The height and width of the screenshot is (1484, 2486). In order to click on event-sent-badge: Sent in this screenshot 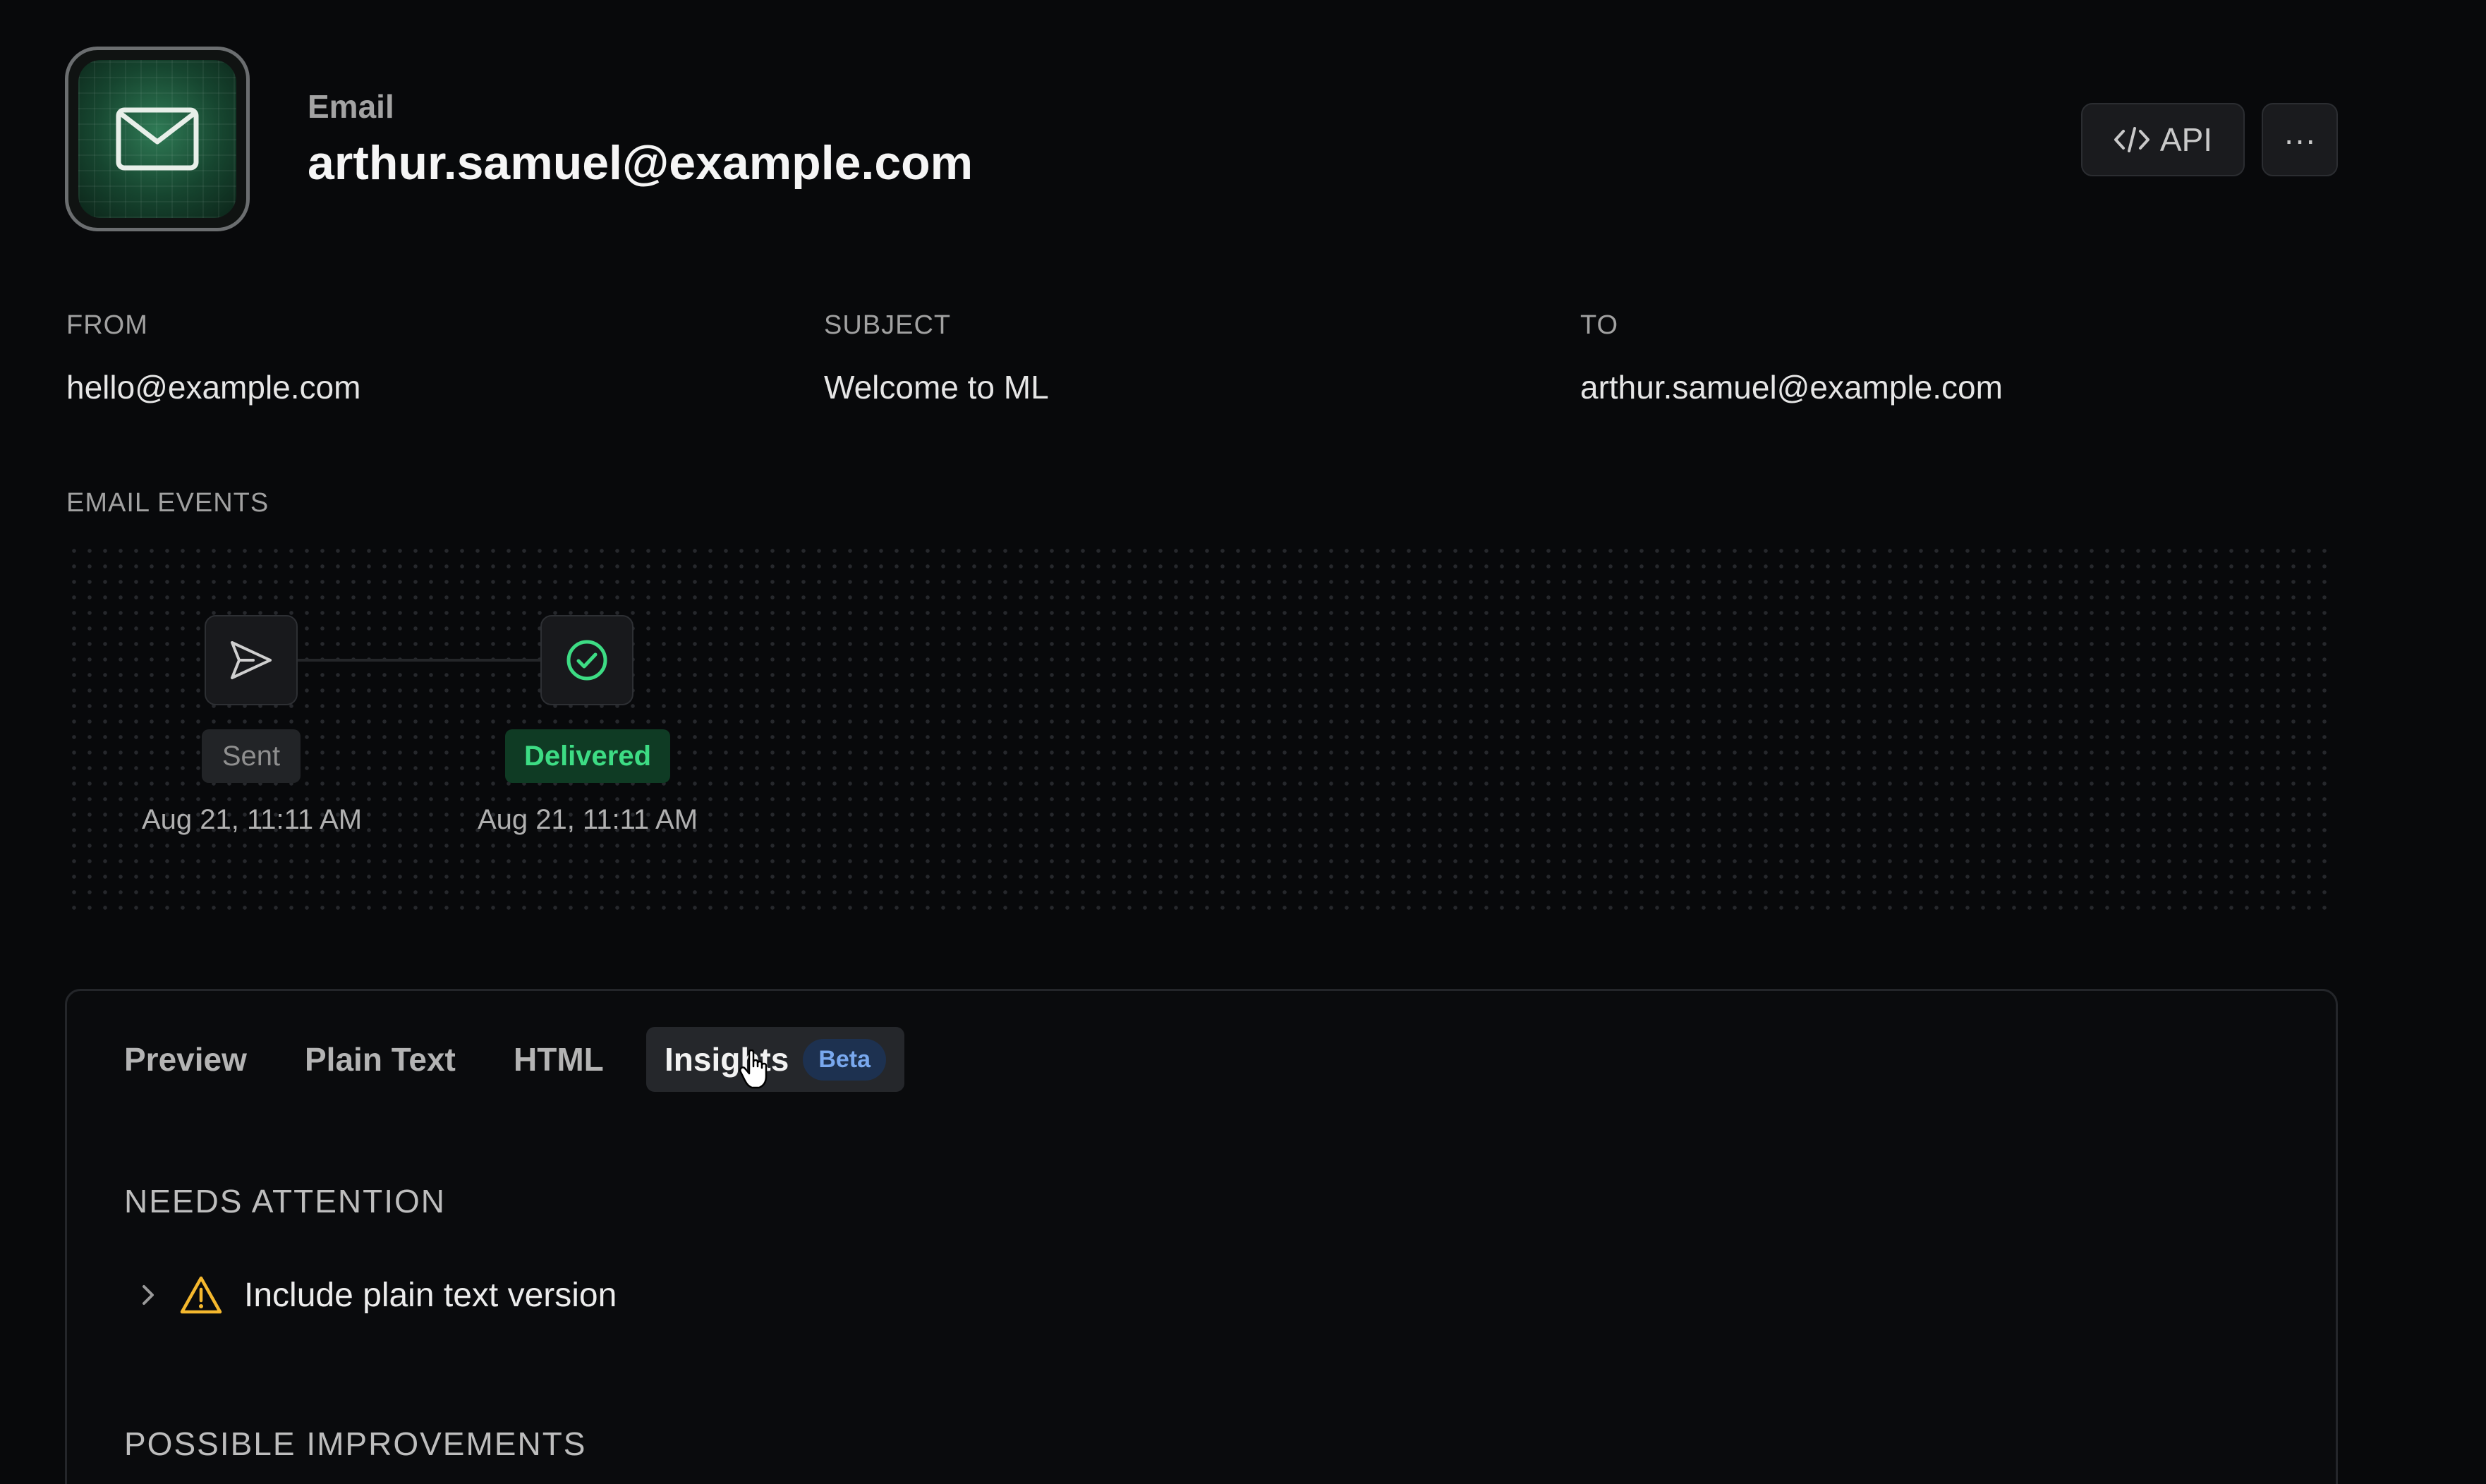, I will do `click(251, 756)`.